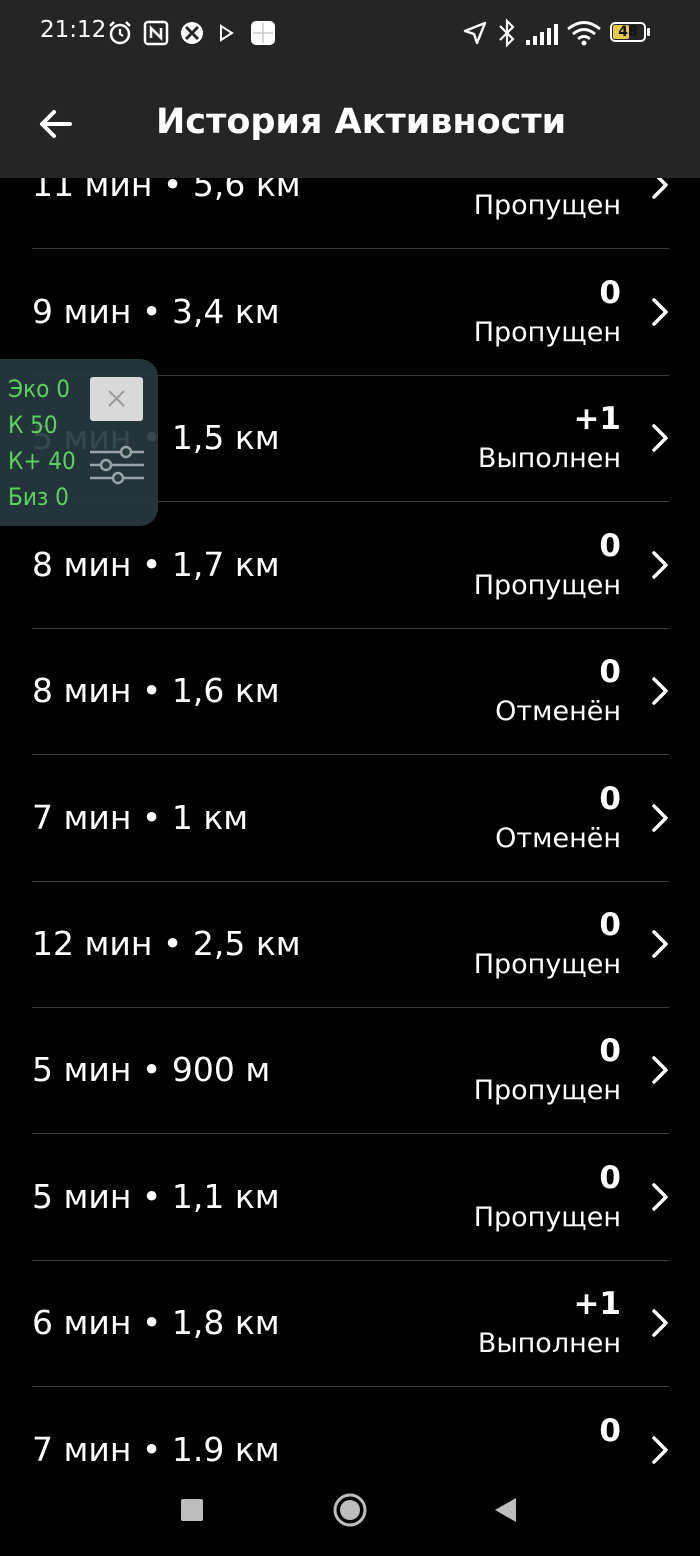  What do you see at coordinates (42, 461) in the screenshot?
I see `widget-line-comfort-plus: К+ 40` at bounding box center [42, 461].